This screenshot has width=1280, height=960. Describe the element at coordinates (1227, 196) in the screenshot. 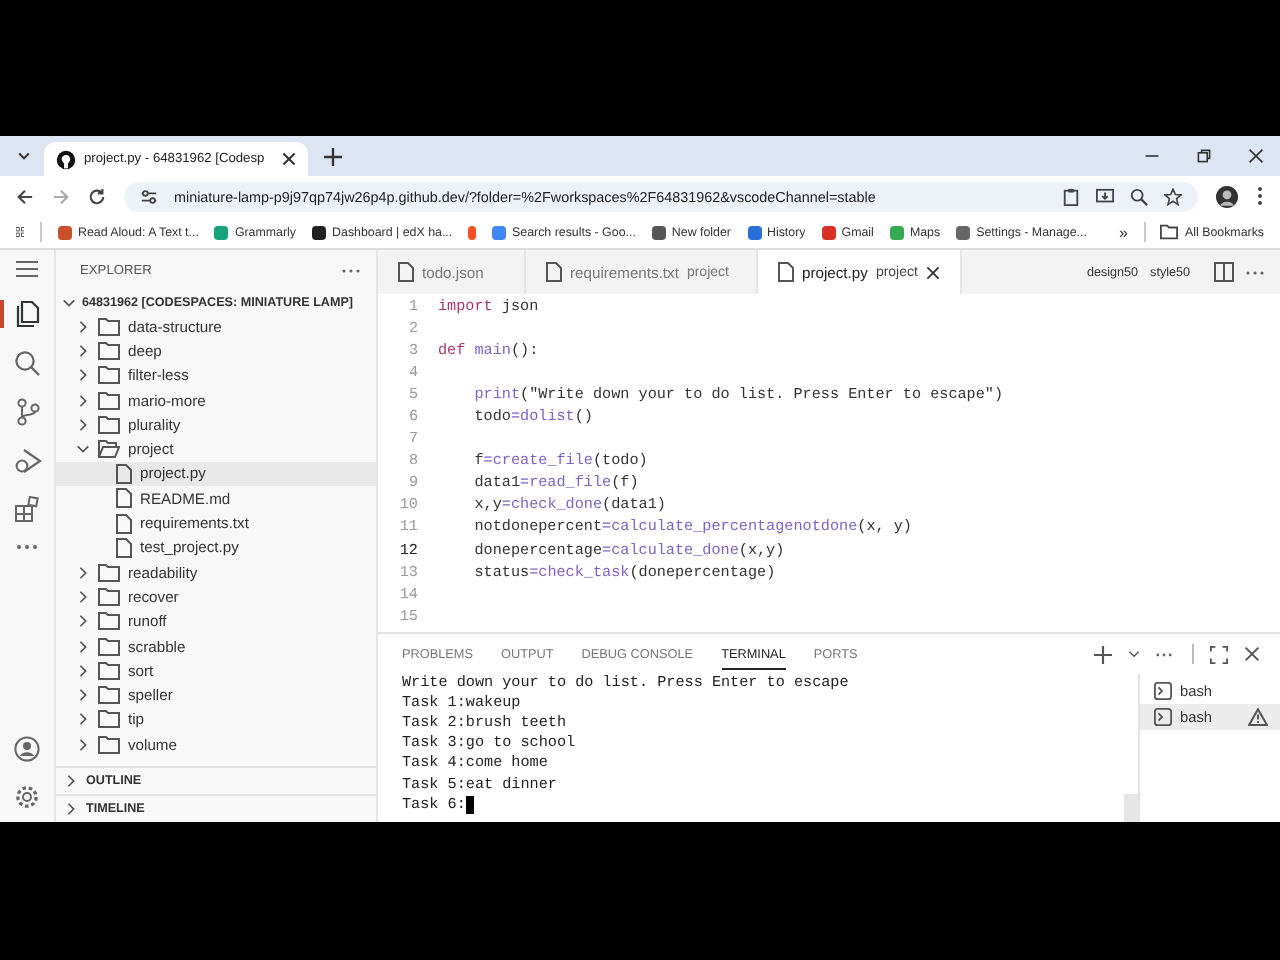

I see `avatar-icon` at that location.